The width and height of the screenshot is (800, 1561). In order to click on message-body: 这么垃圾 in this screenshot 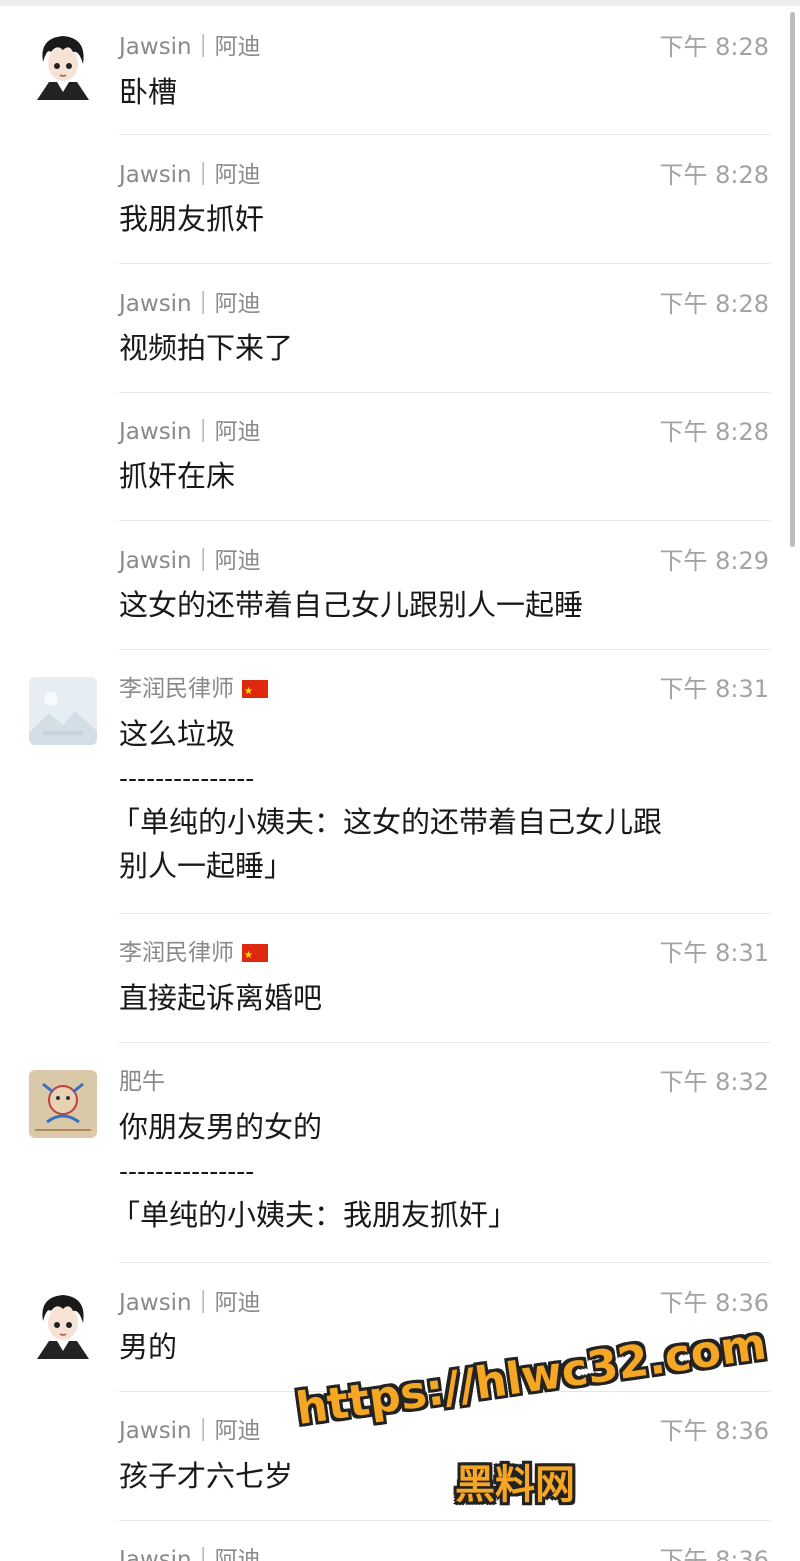, I will do `click(177, 734)`.